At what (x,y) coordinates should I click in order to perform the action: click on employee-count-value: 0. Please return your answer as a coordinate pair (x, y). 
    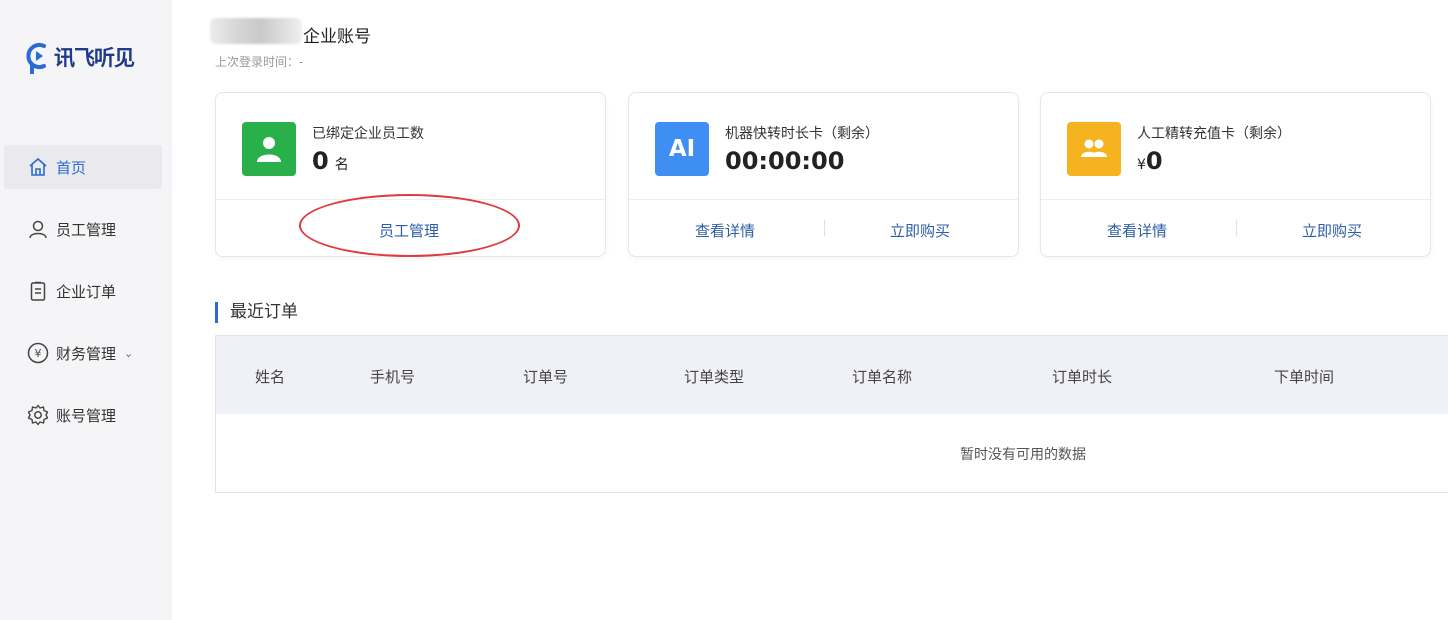
    Looking at the image, I should click on (320, 161).